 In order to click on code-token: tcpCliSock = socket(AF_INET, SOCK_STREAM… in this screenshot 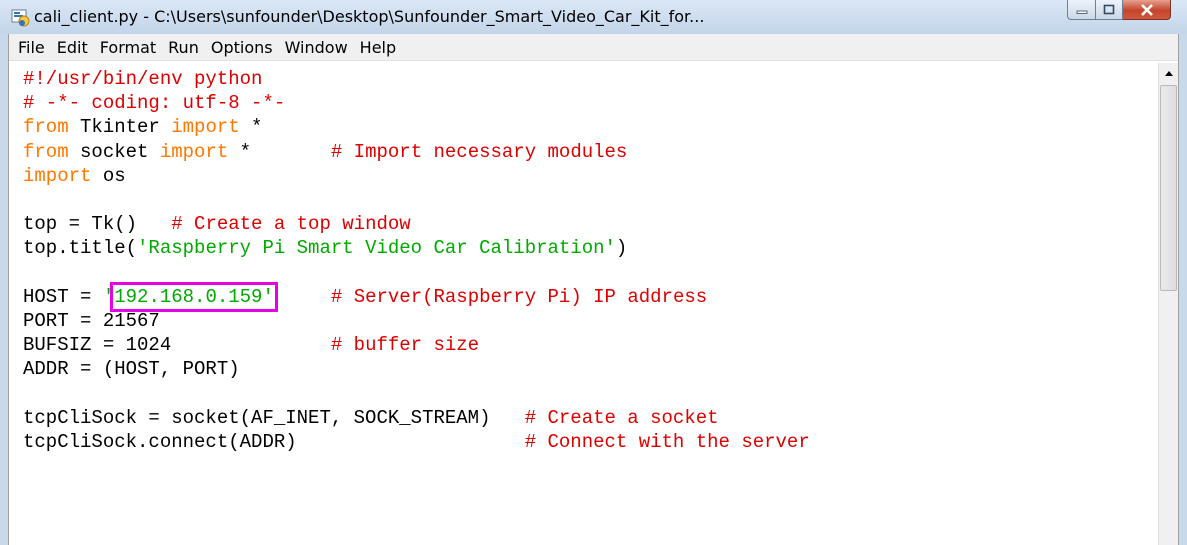, I will do `click(274, 417)`.